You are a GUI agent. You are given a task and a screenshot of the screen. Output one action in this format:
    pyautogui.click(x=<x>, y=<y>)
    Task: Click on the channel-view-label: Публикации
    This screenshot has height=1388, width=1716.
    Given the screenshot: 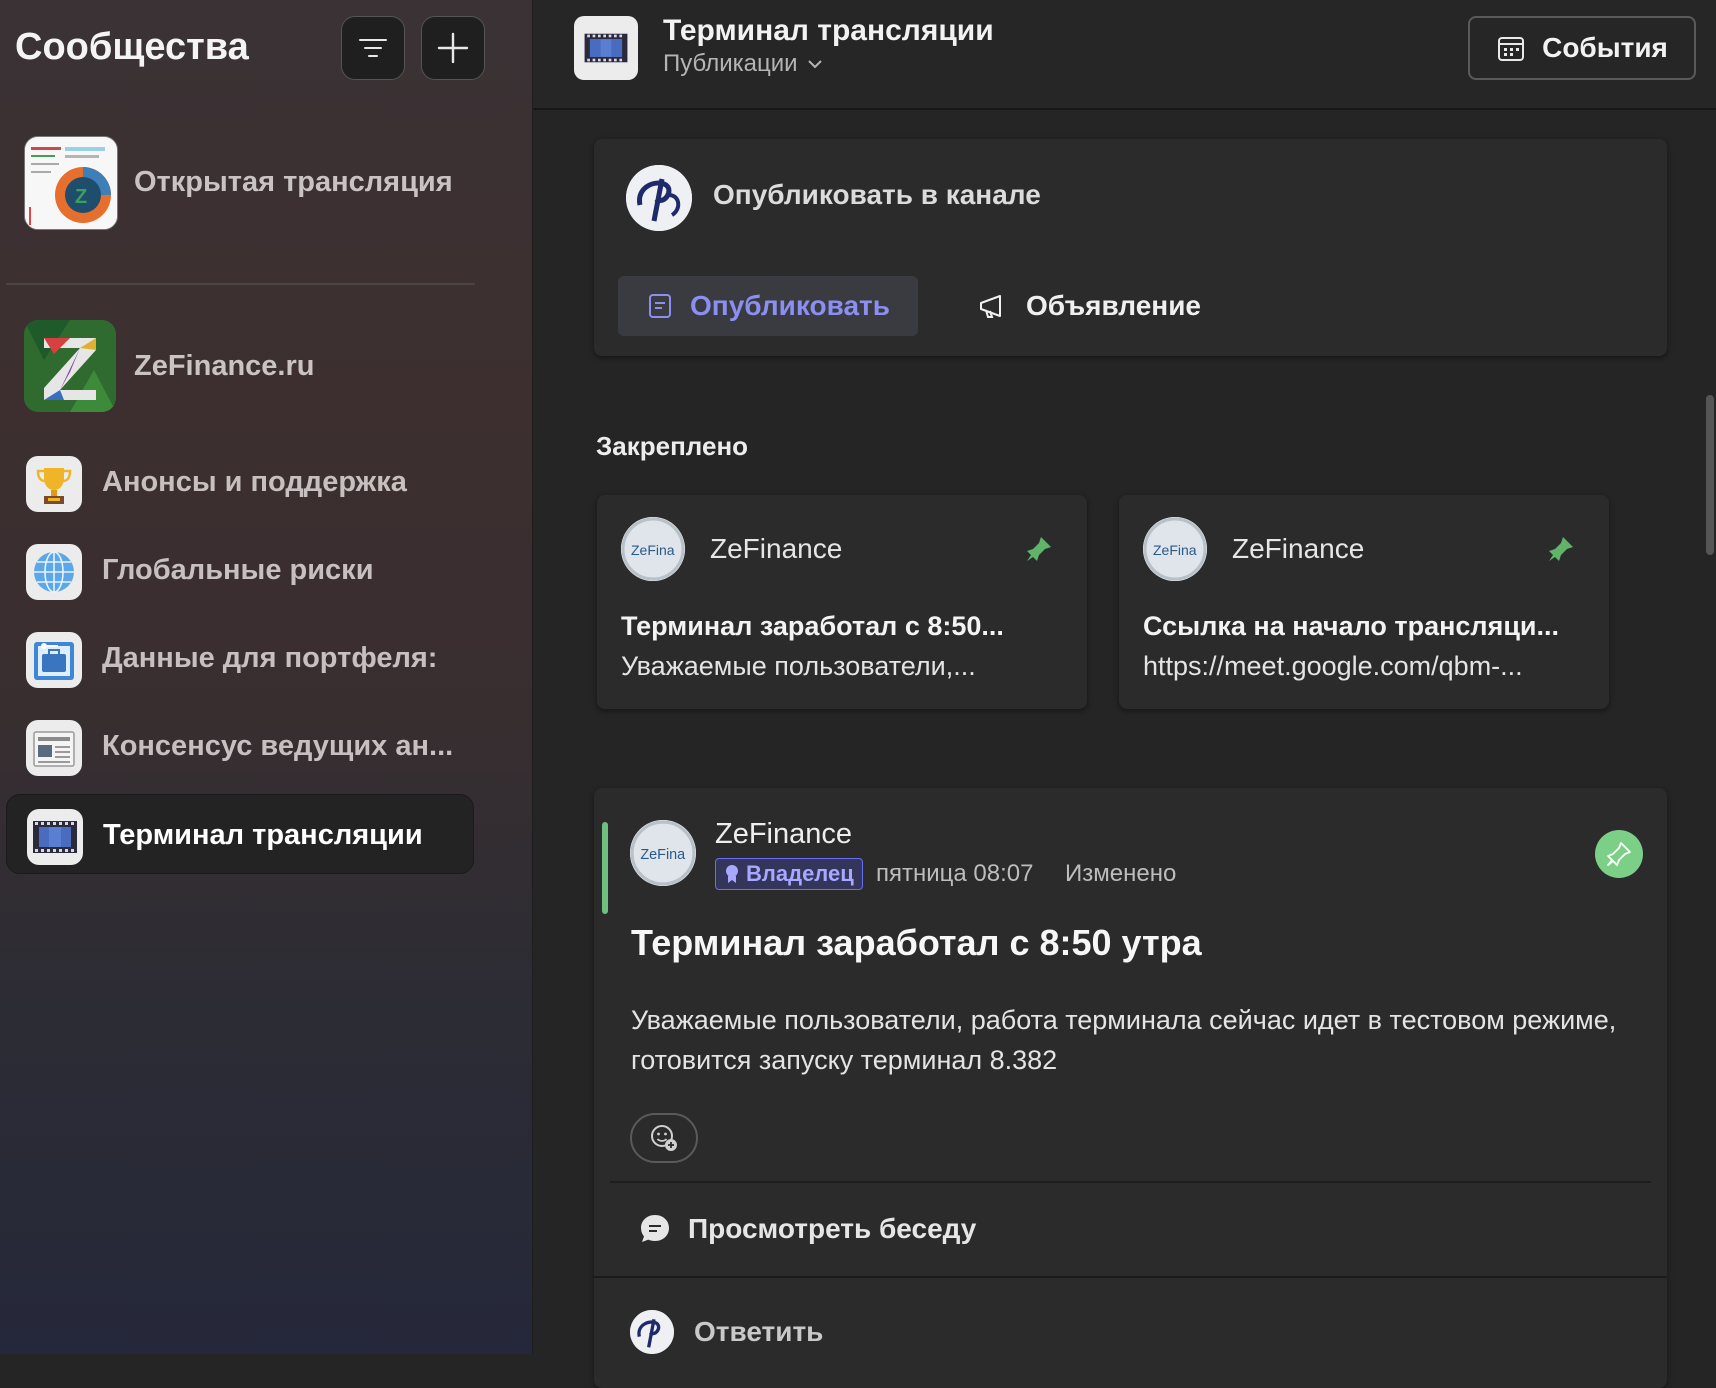 What is the action you would take?
    pyautogui.click(x=730, y=63)
    